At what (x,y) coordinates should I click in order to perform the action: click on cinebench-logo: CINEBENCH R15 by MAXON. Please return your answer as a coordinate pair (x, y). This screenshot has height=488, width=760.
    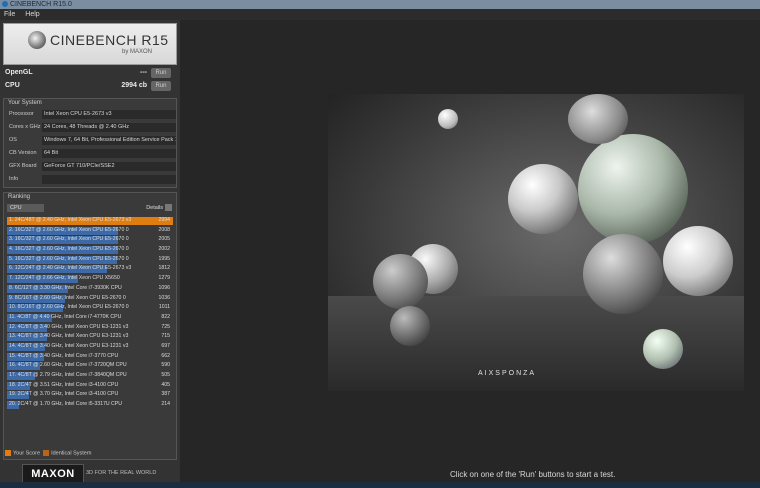
    Looking at the image, I should click on (90, 44).